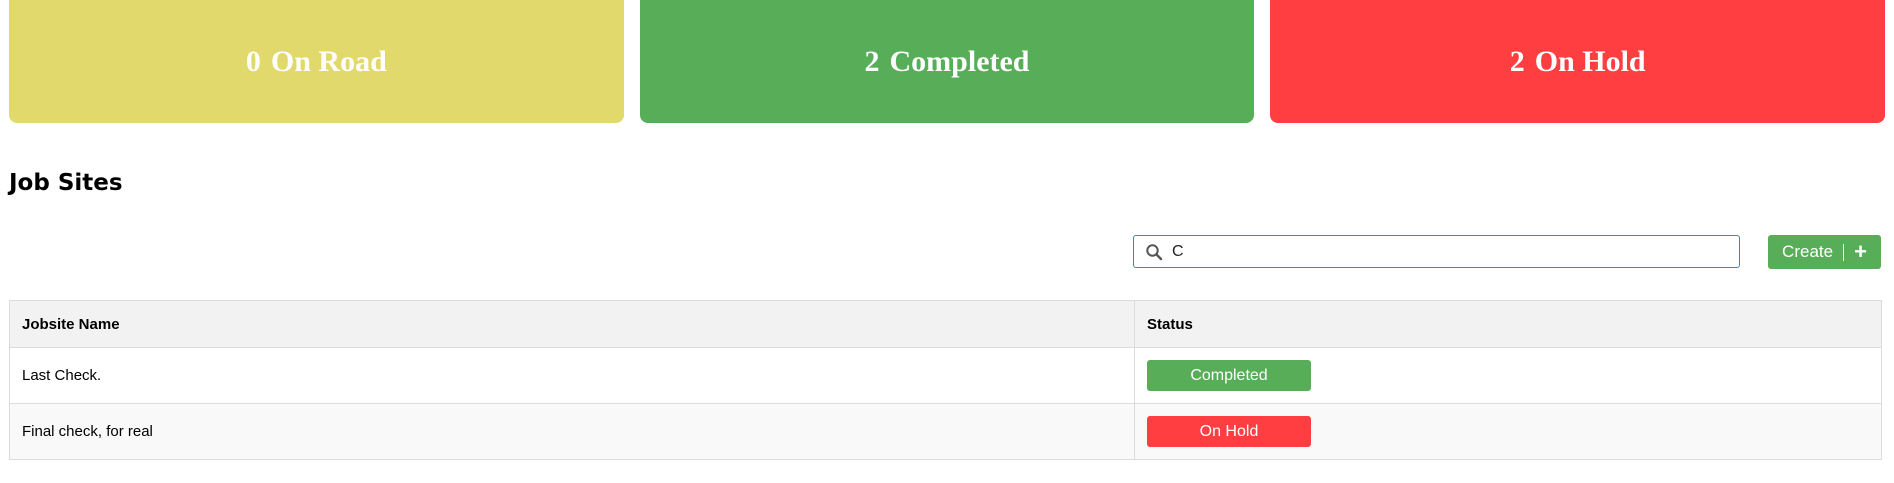  I want to click on column-header-status: Status, so click(1508, 324).